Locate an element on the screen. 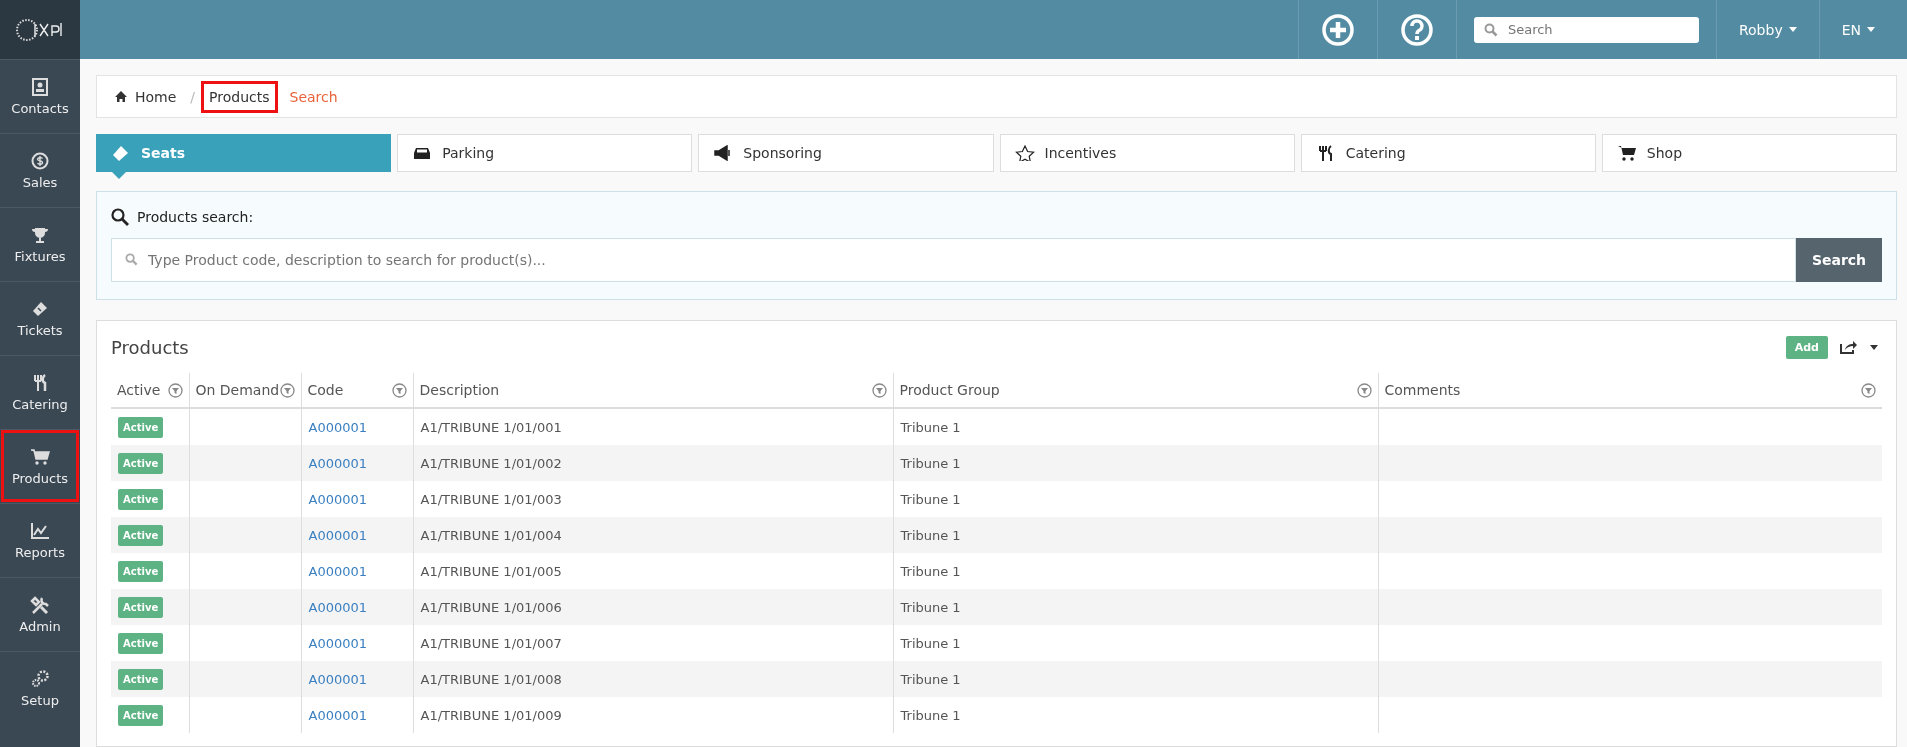 The width and height of the screenshot is (1907, 747). table-cell: A1/TRIBUNE 1/01/002 is located at coordinates (491, 463).